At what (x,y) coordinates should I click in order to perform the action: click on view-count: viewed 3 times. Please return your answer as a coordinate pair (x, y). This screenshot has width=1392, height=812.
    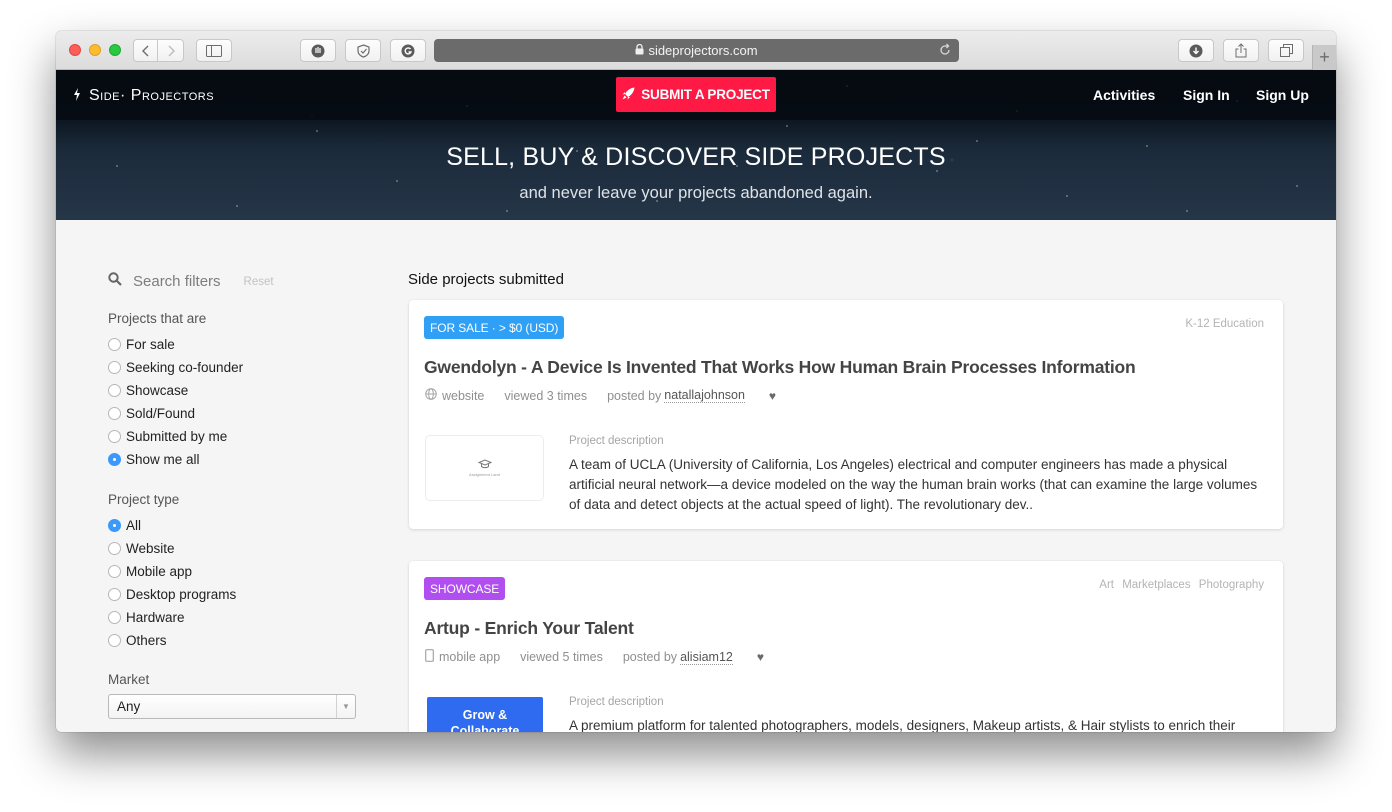
    Looking at the image, I should click on (546, 395).